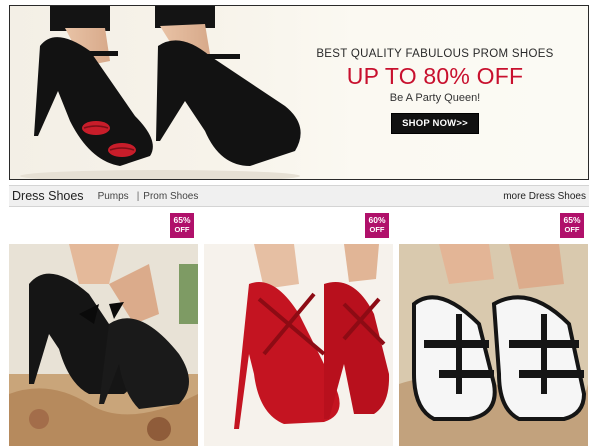 Image resolution: width=600 pixels, height=446 pixels. I want to click on shop-now-button: SHOP NOW>>, so click(435, 123).